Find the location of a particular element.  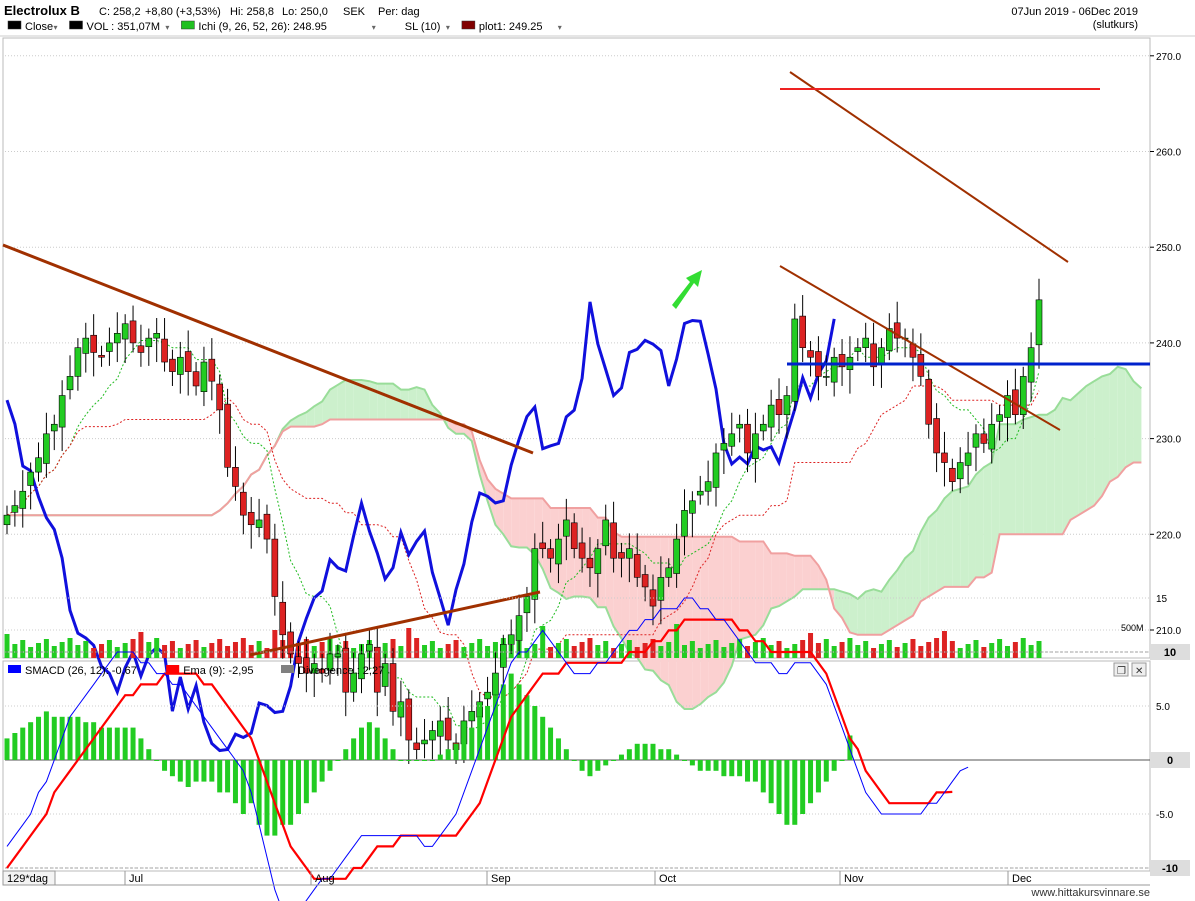

price-axis-label: 220.0 is located at coordinates (1168, 535).